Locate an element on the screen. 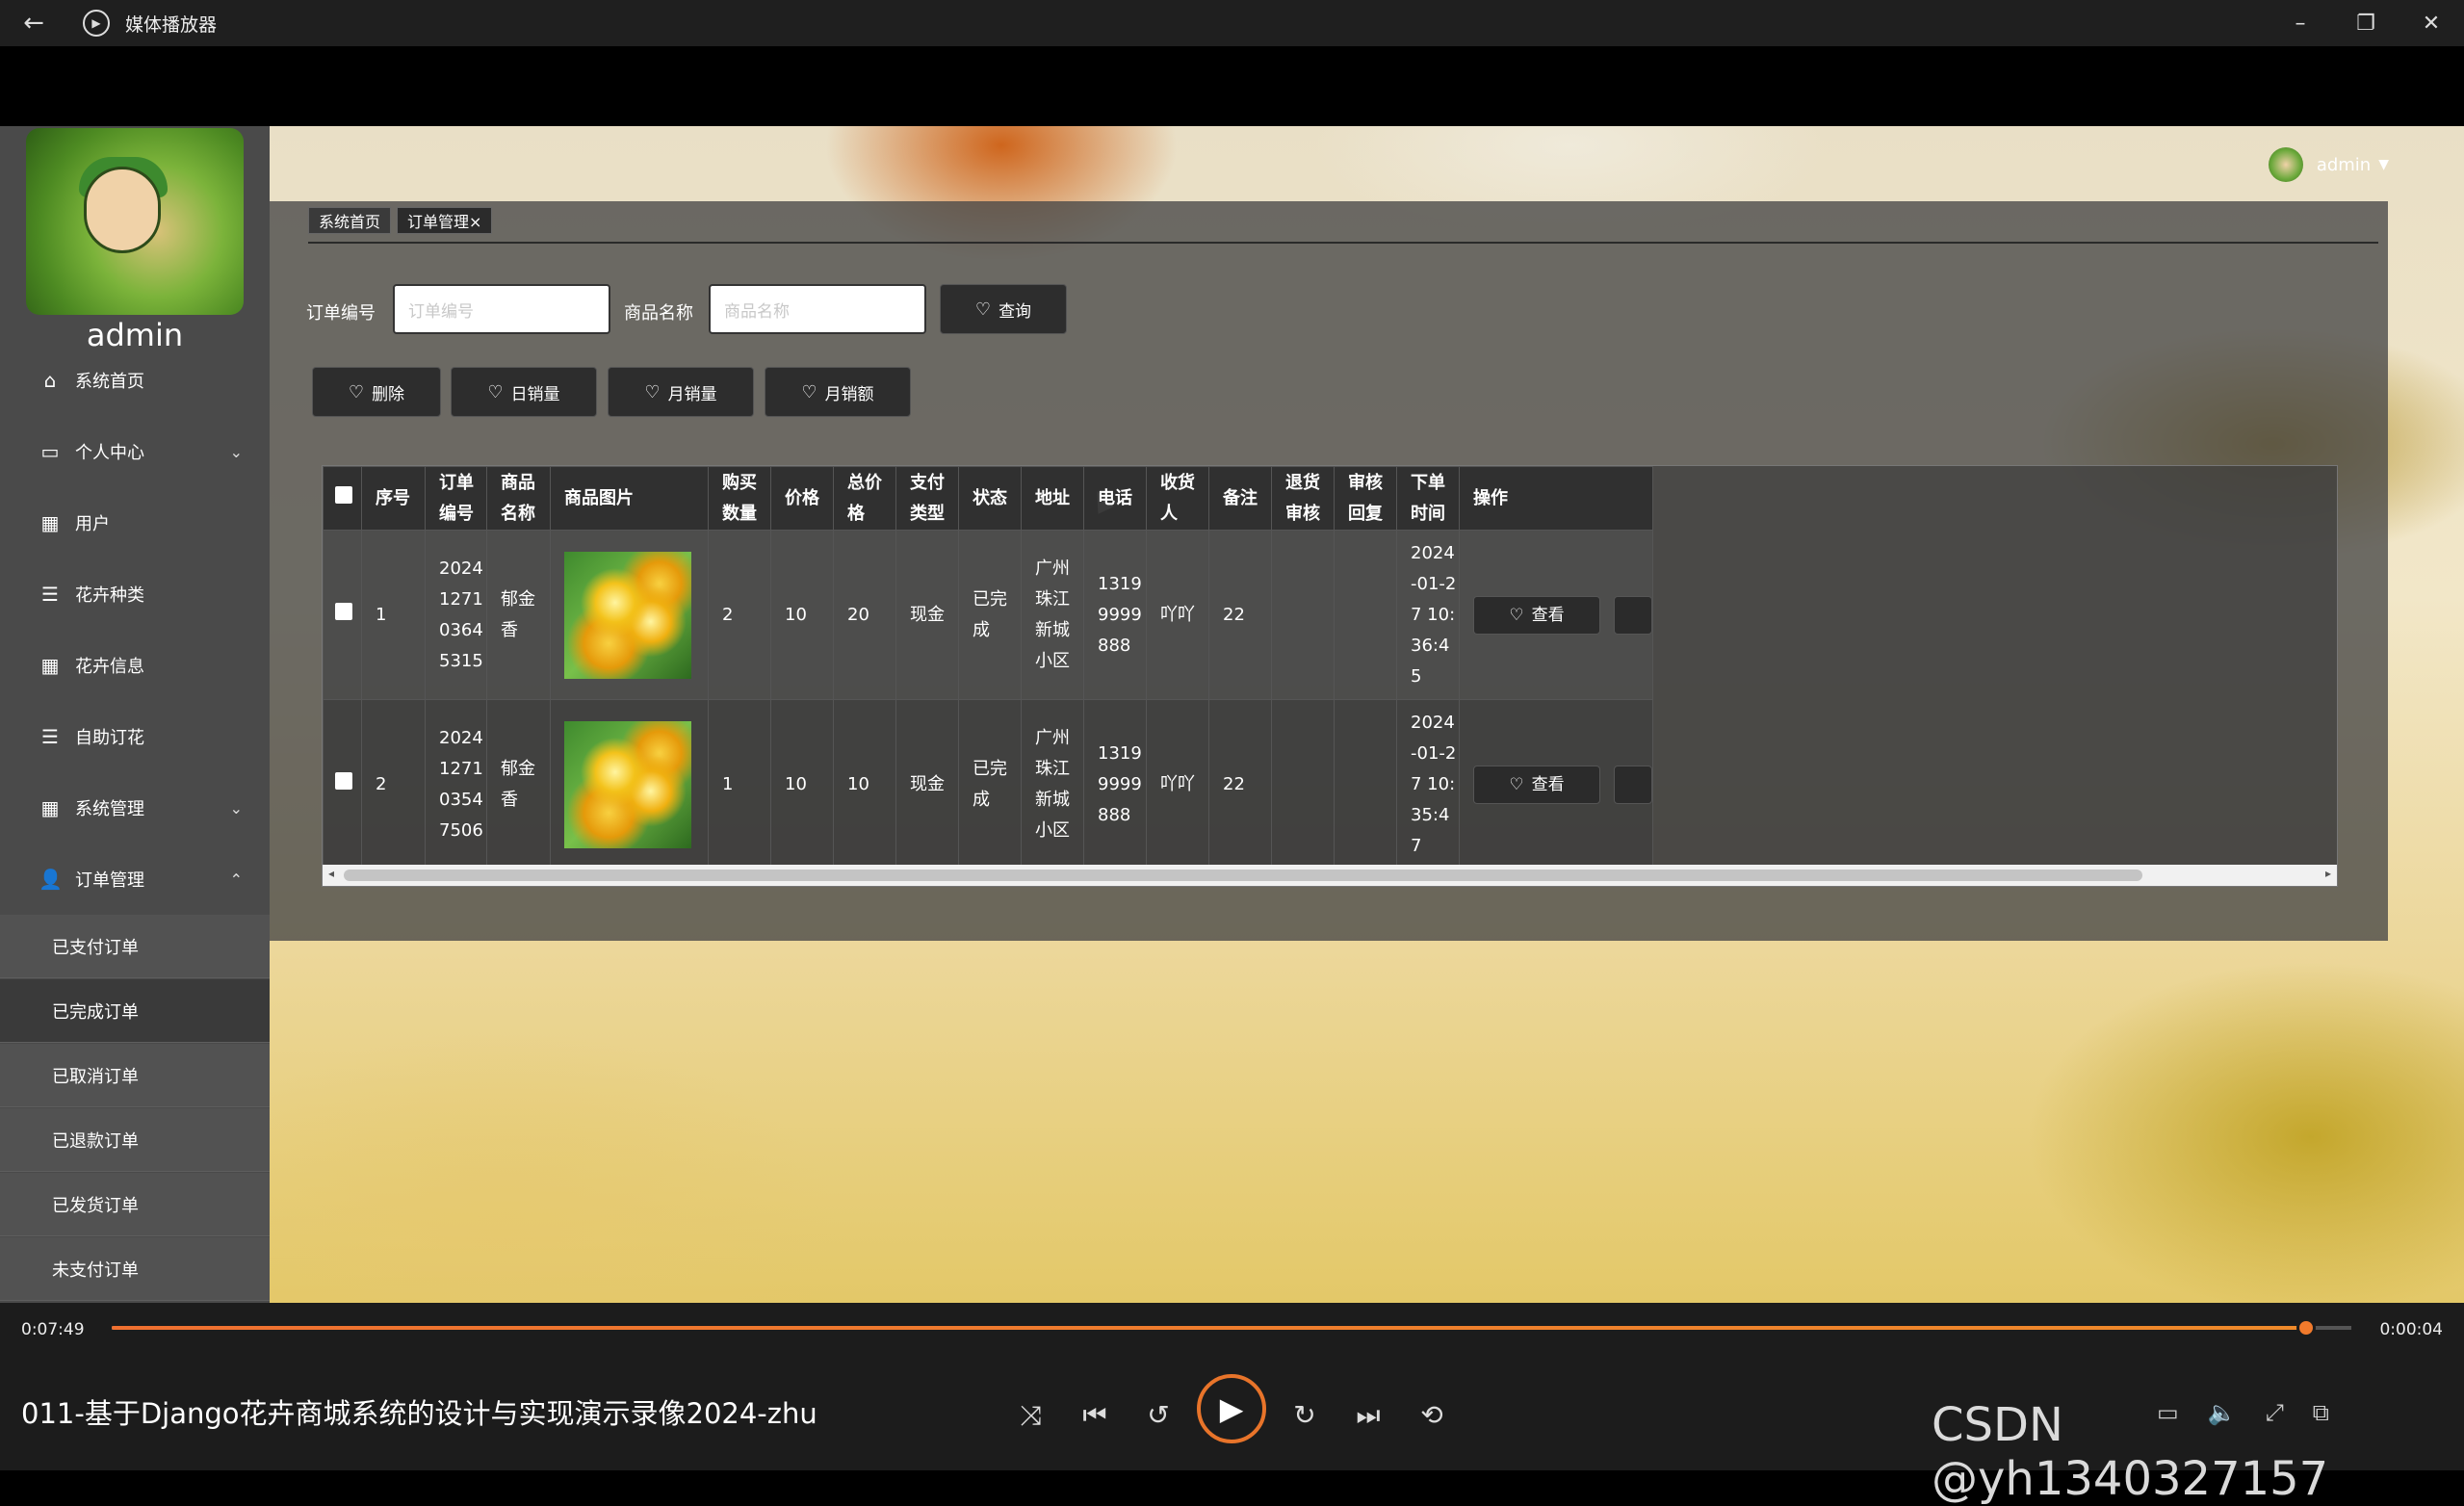 The image size is (2464, 1506). window-titlebar: ← ▶ 媒体播放器 – ❐ ✕ is located at coordinates (1232, 23).